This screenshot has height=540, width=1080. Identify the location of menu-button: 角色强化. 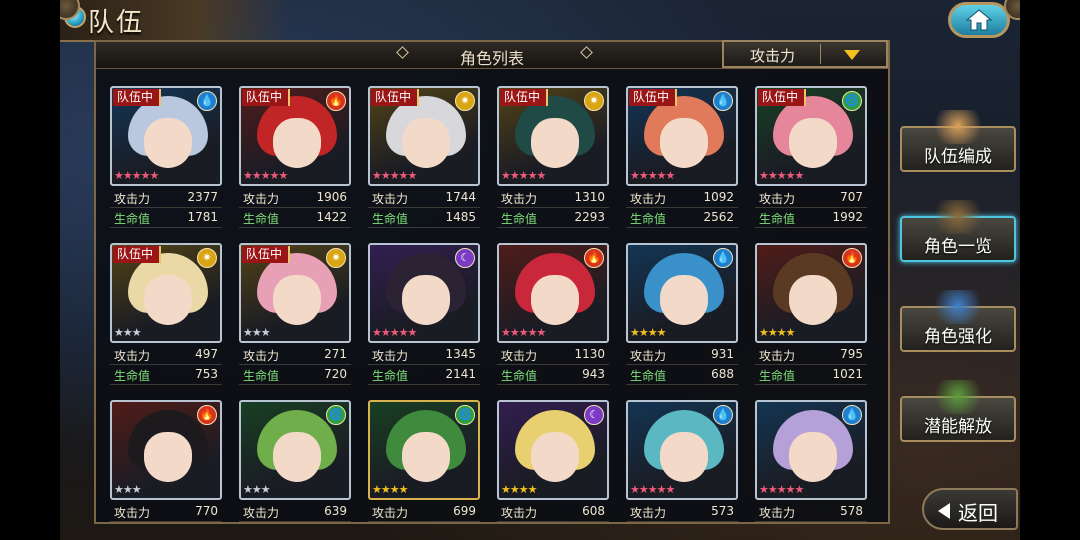
(958, 321).